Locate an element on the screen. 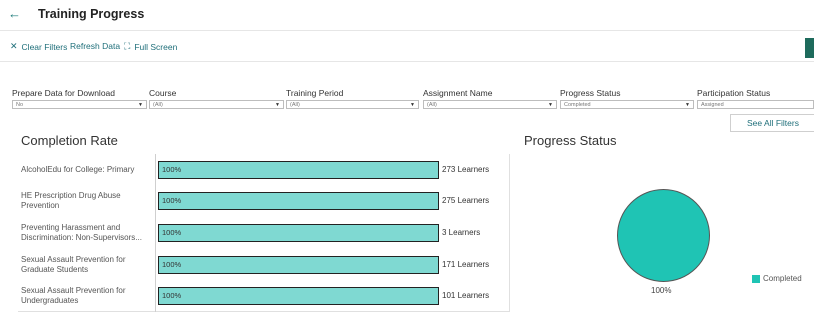 The image size is (814, 313). completion-rate-title: Completion Rate is located at coordinates (69, 140).